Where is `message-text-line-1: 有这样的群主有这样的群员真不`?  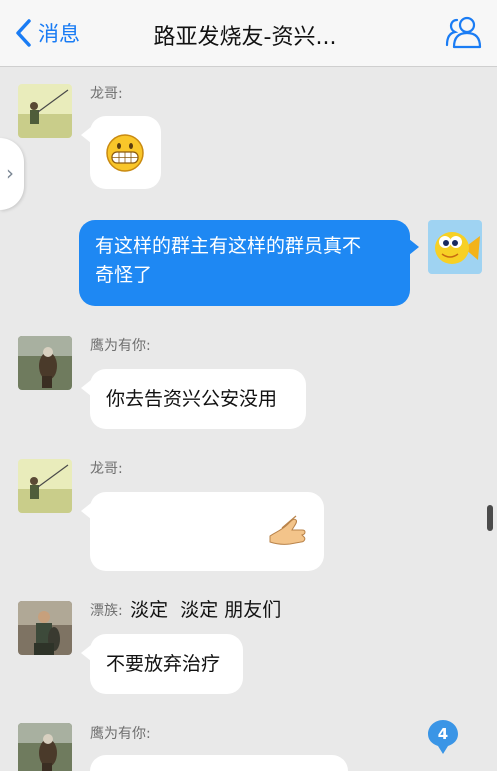
message-text-line-1: 有这样的群主有这样的群员真不 is located at coordinates (228, 246).